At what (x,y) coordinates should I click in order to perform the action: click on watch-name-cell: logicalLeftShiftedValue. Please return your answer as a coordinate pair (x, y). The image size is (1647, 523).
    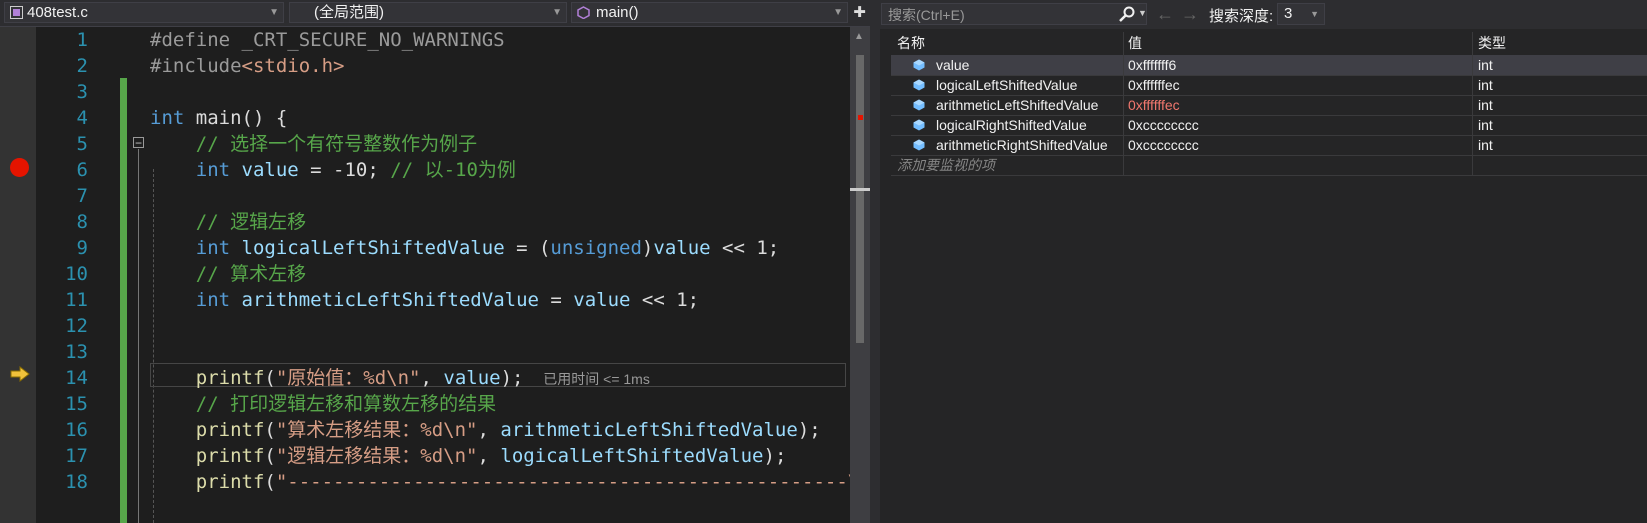
    Looking at the image, I should click on (1028, 85).